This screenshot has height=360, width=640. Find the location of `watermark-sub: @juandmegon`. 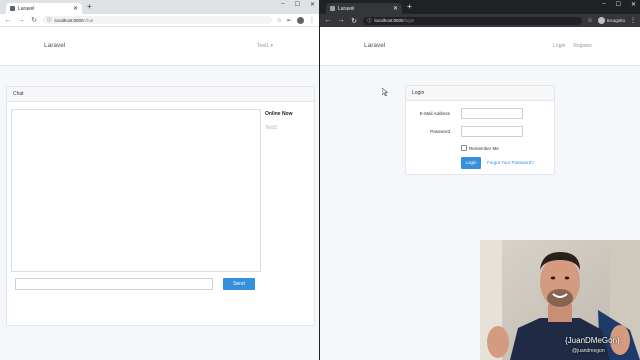

watermark-sub: @juandmegon is located at coordinates (588, 351).